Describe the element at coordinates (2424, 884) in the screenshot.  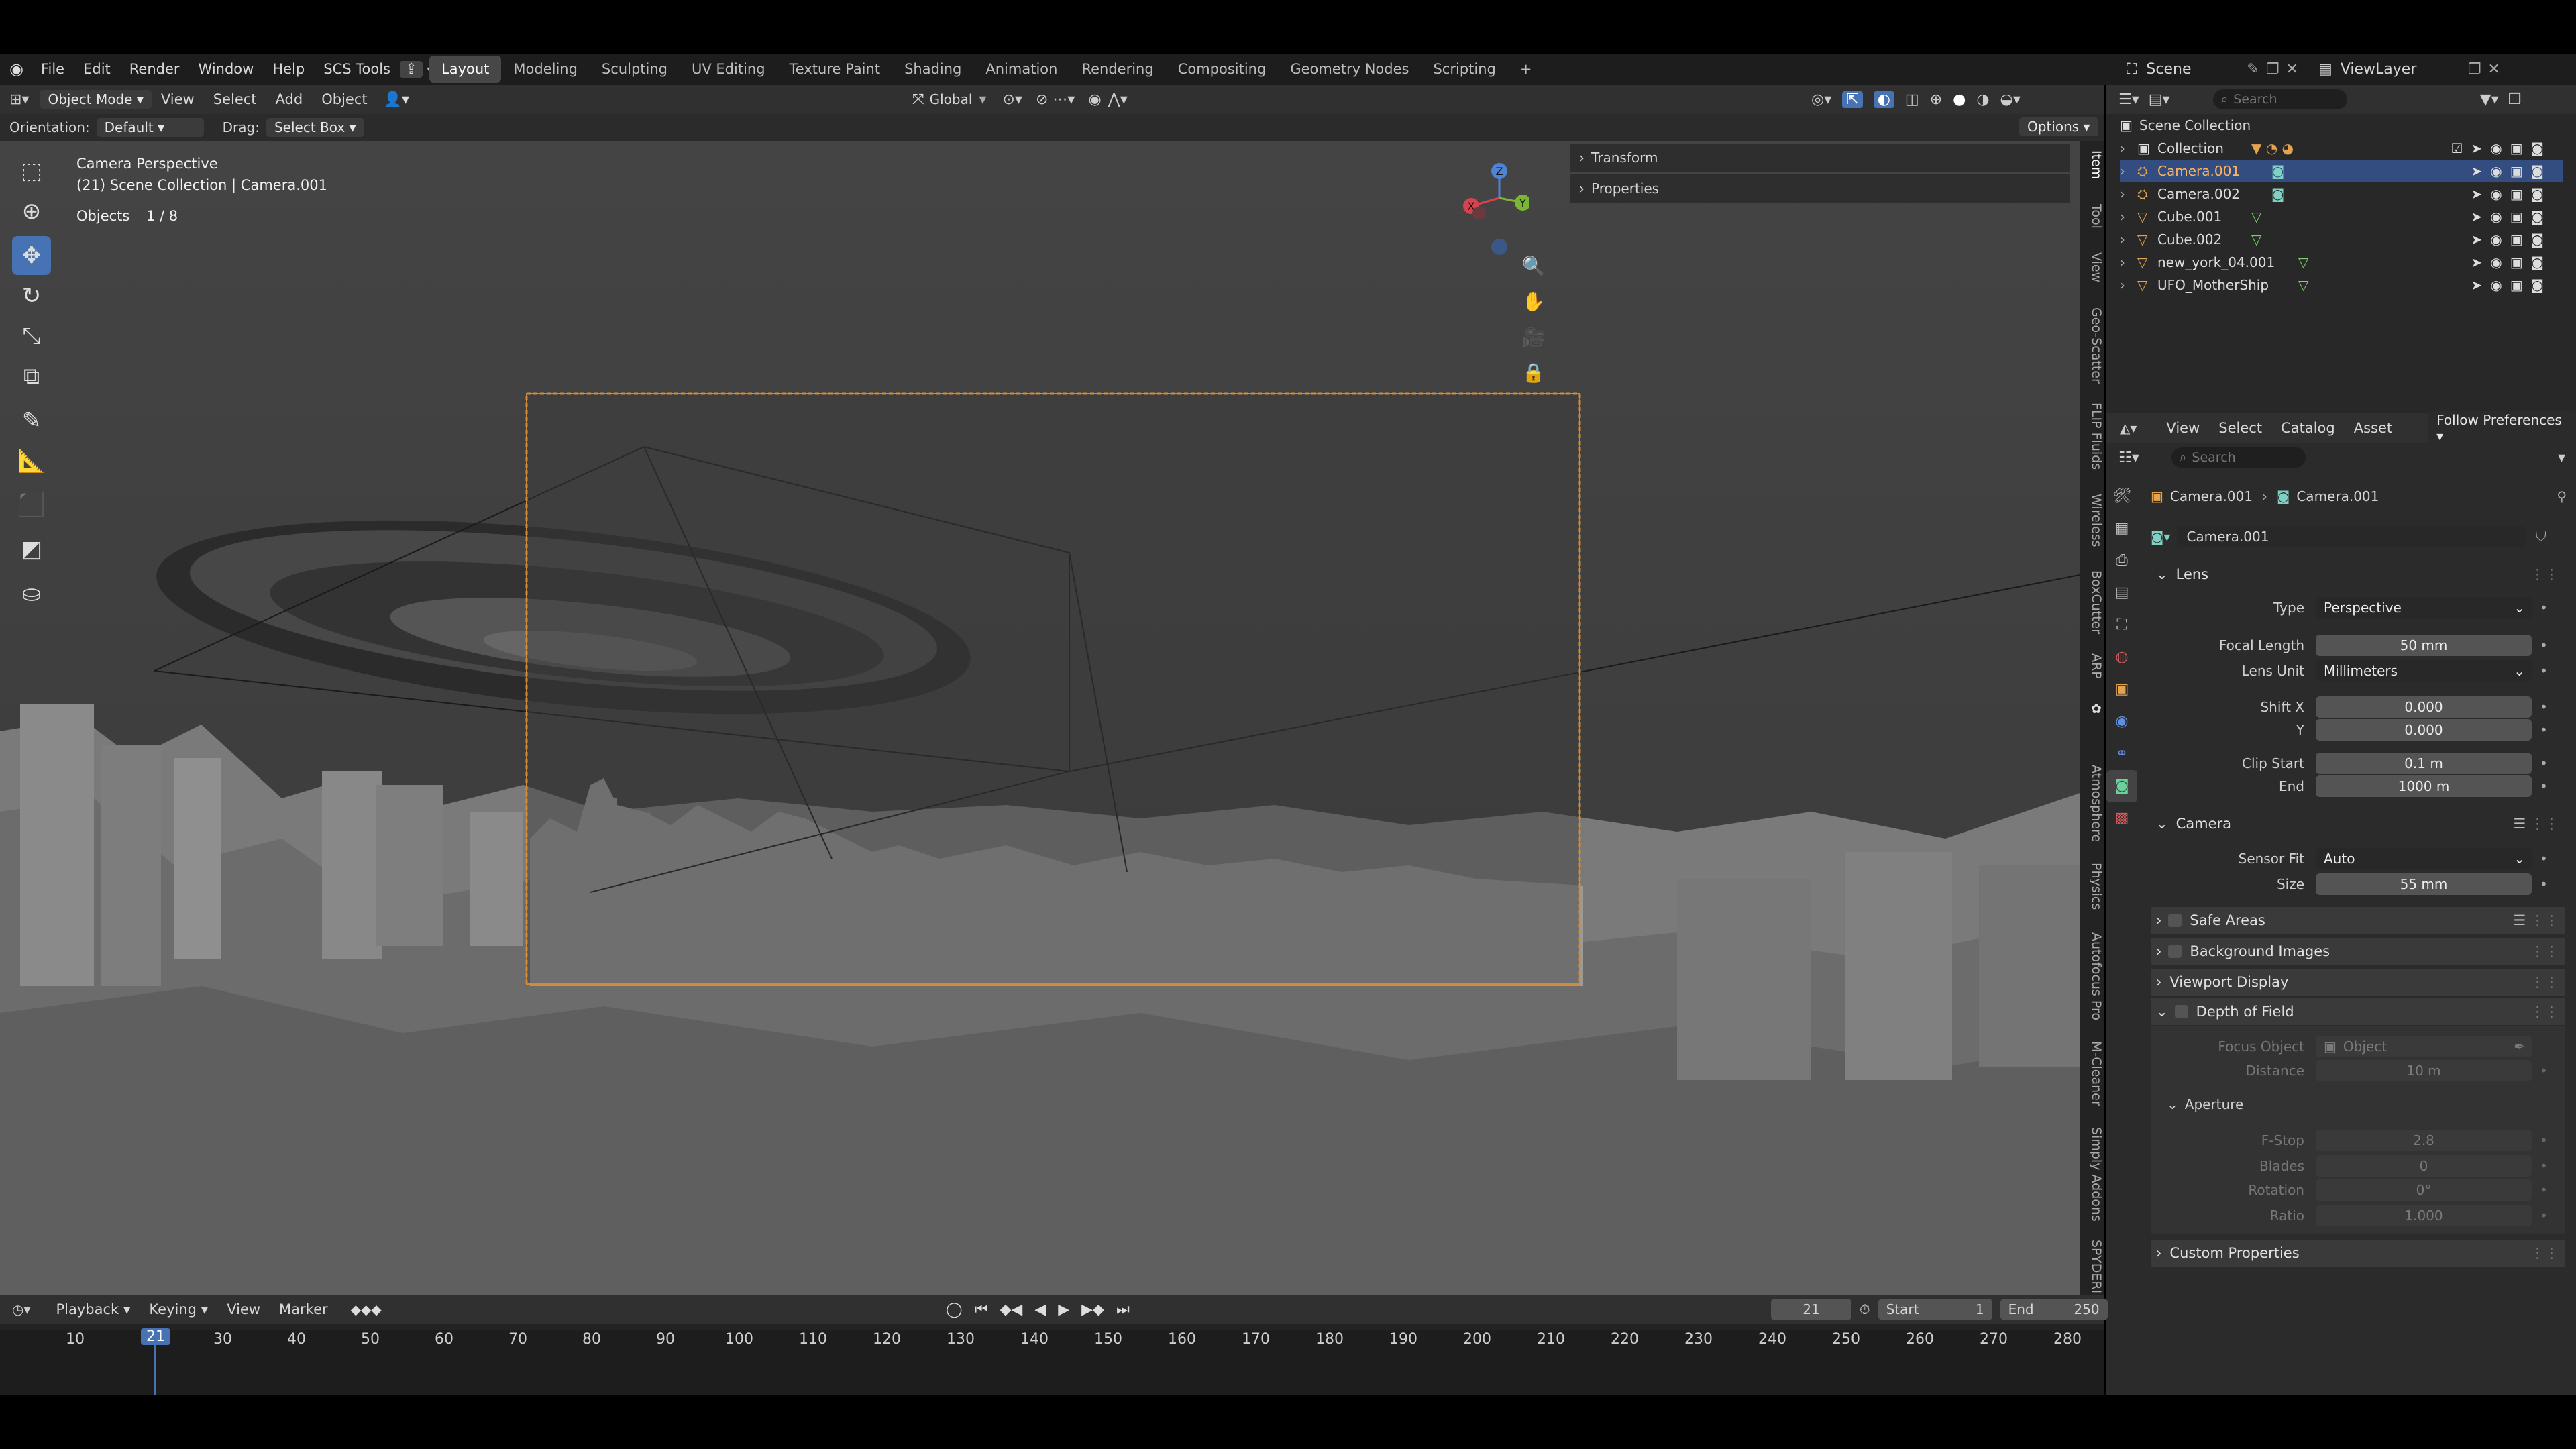
I see `sensor-size-field: 55 mm` at that location.